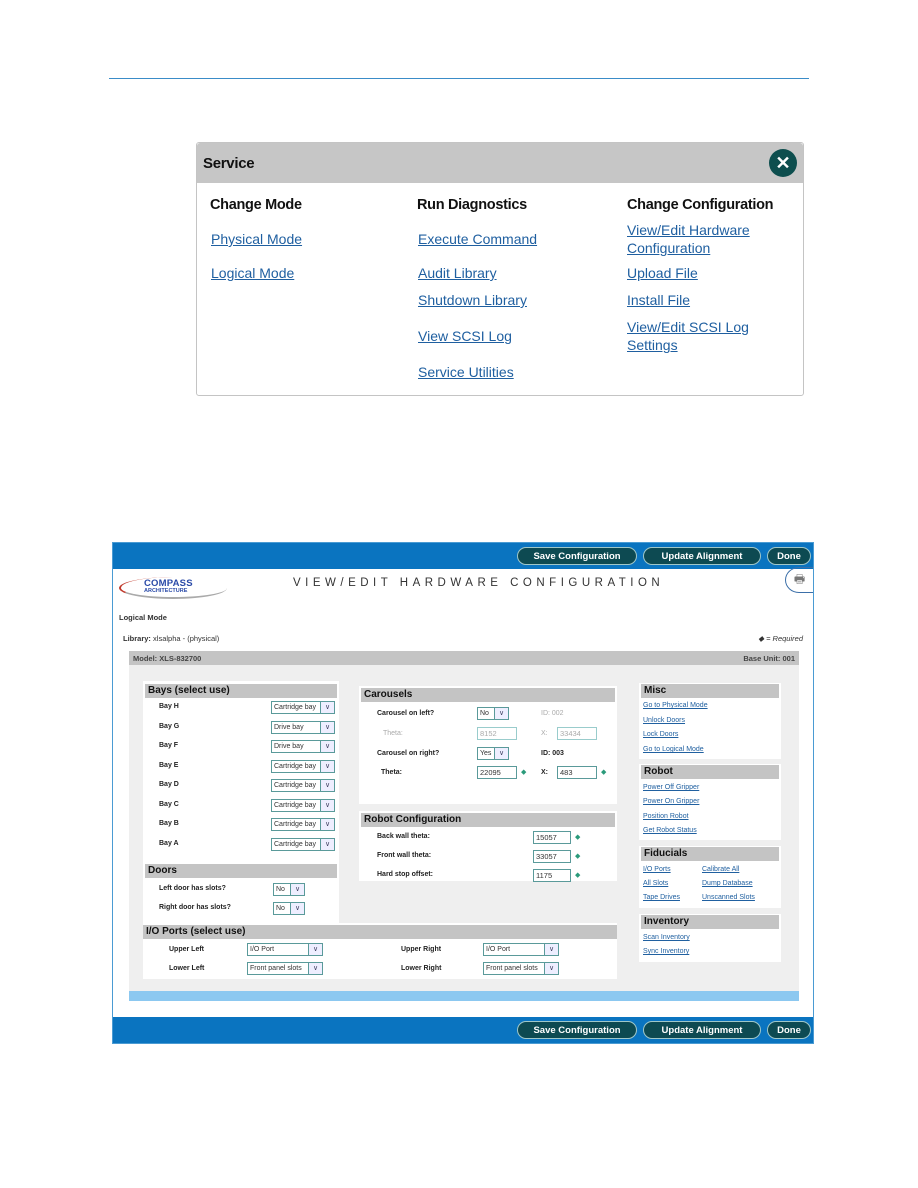 The width and height of the screenshot is (918, 1188). What do you see at coordinates (493, 713) in the screenshot?
I see `carousel-left-select: No ∨` at bounding box center [493, 713].